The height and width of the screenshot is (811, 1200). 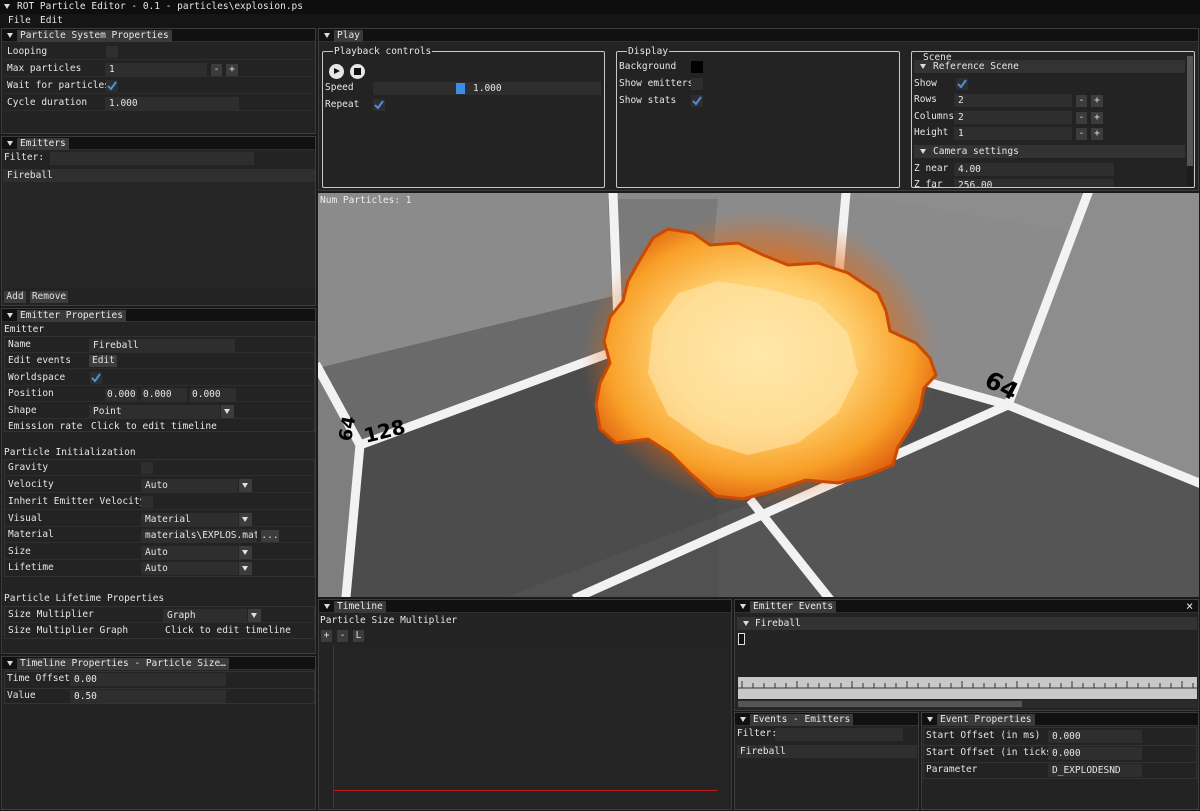 What do you see at coordinates (379, 105) in the screenshot?
I see `repeat-checkbox` at bounding box center [379, 105].